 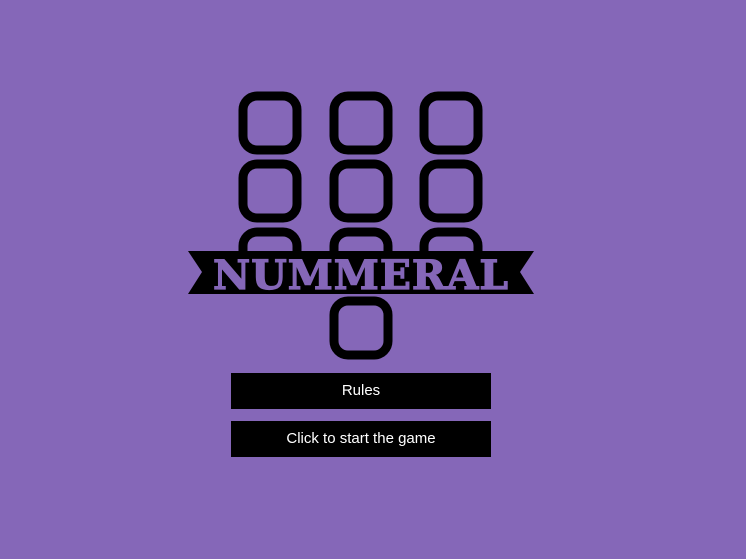 I want to click on title-banner: NUMMERAL, so click(x=361, y=275).